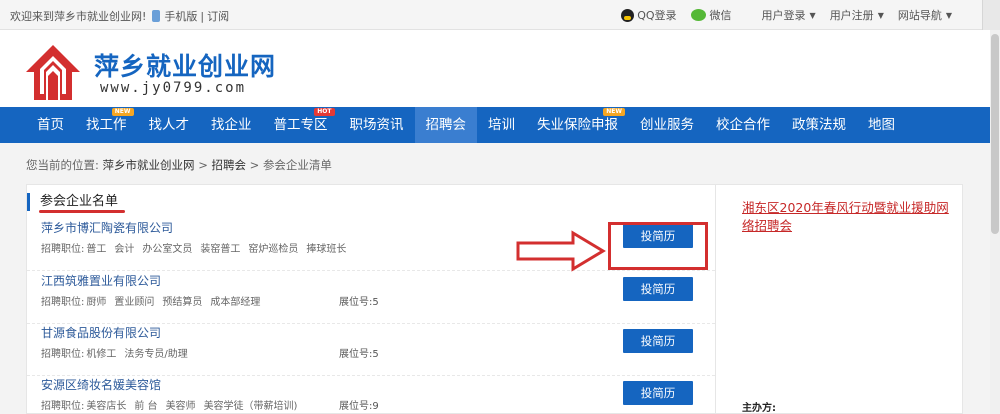  What do you see at coordinates (561, 251) in the screenshot?
I see `arrow-right-icon` at bounding box center [561, 251].